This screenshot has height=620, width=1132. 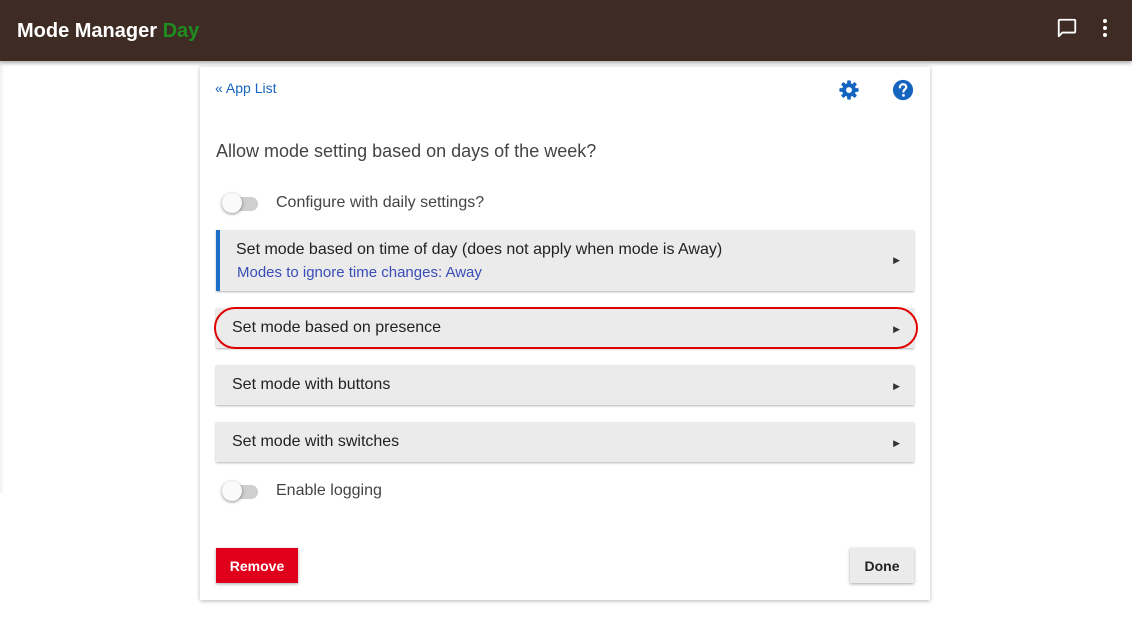 What do you see at coordinates (565, 442) in the screenshot?
I see `switches-button: Set mode with switches ▶` at bounding box center [565, 442].